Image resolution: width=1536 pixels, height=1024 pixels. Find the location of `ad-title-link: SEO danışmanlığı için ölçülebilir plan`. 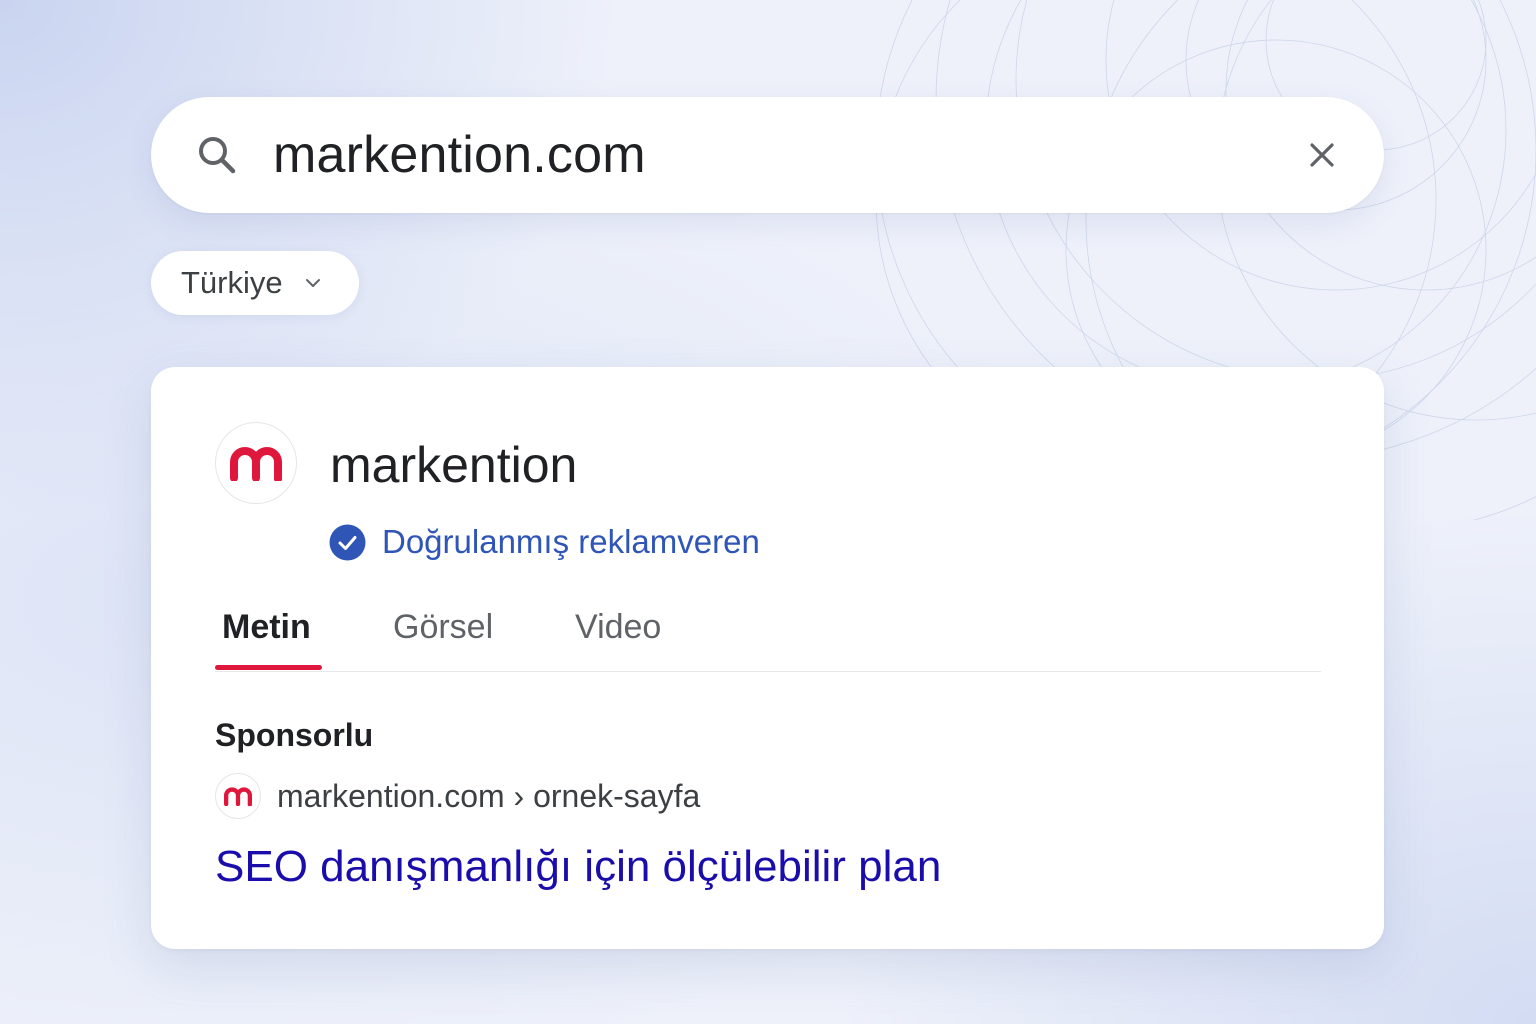

ad-title-link: SEO danışmanlığı için ölçülebilir plan is located at coordinates (578, 867).